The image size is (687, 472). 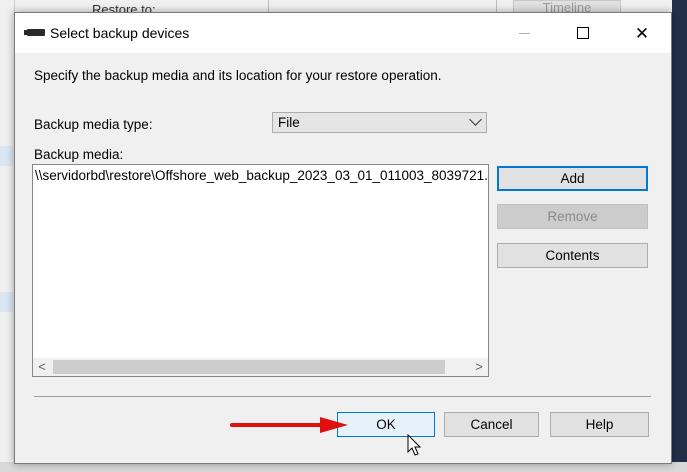 I want to click on backup-media-label: Backup media:, so click(x=79, y=154).